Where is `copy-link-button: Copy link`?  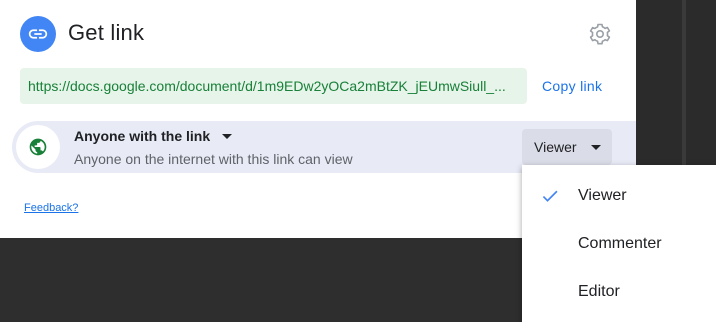
copy-link-button: Copy link is located at coordinates (572, 86).